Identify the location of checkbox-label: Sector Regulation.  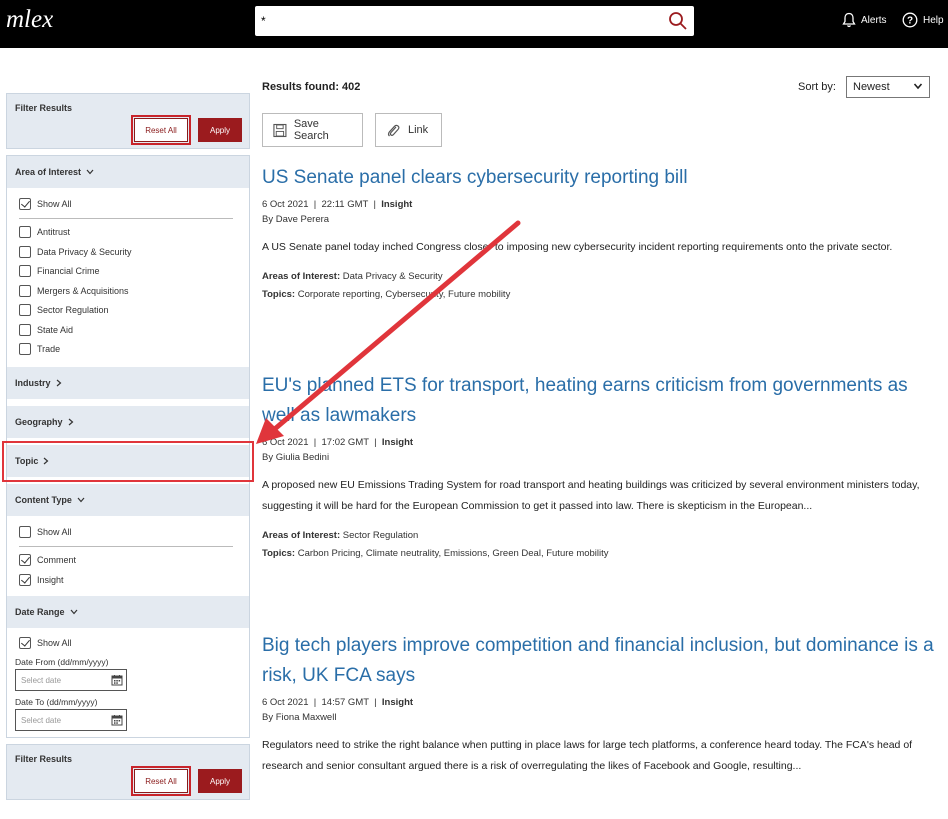
(73, 310).